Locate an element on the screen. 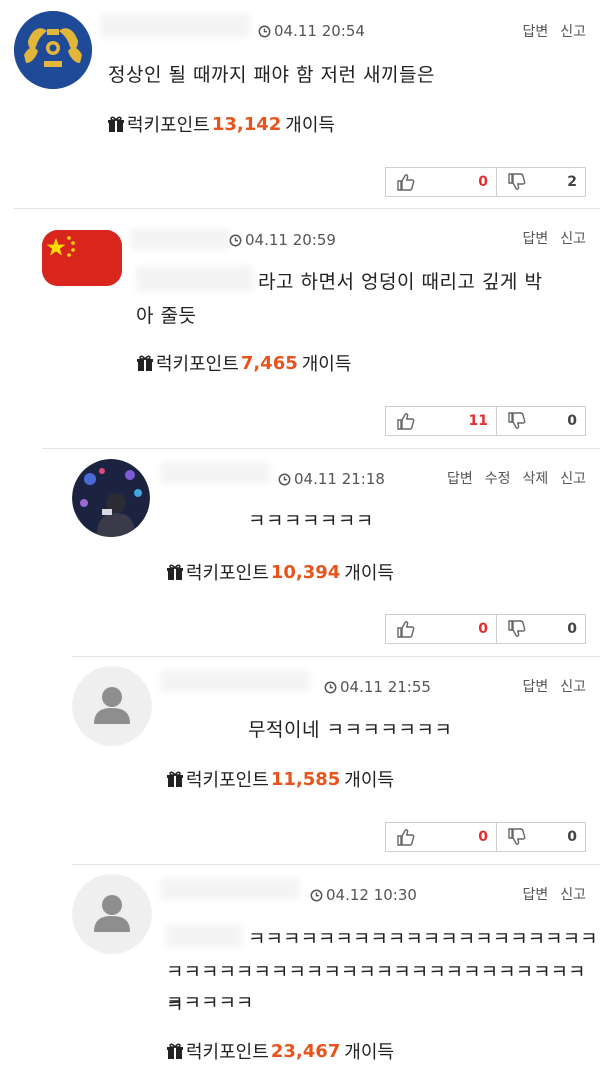 Image resolution: width=600 pixels, height=1079 pixels. flag-icon is located at coordinates (82, 258).